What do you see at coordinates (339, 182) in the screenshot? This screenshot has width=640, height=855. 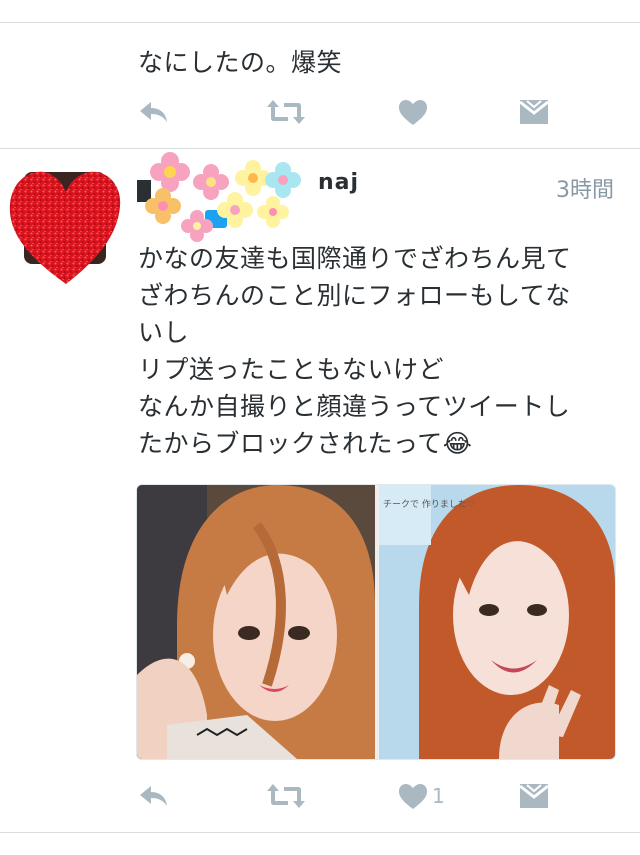 I see `username-text: naj` at bounding box center [339, 182].